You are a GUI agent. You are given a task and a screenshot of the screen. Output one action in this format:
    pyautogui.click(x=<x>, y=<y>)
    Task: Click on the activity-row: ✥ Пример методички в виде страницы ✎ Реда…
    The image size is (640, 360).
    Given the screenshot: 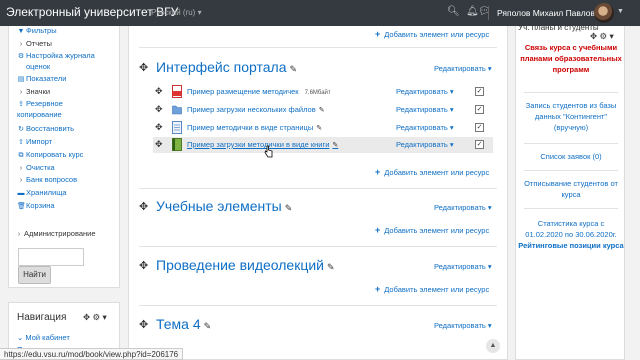 What is the action you would take?
    pyautogui.click(x=323, y=128)
    